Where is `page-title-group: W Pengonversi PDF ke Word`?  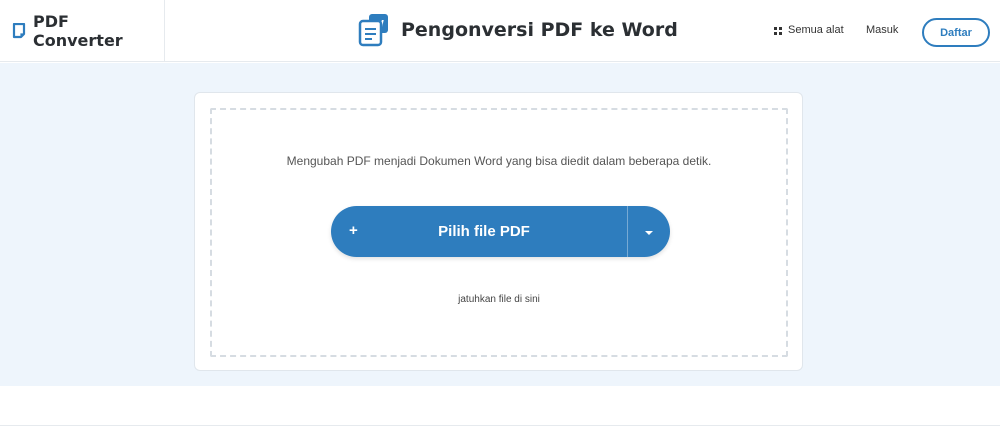 page-title-group: W Pengonversi PDF ke Word is located at coordinates (518, 30).